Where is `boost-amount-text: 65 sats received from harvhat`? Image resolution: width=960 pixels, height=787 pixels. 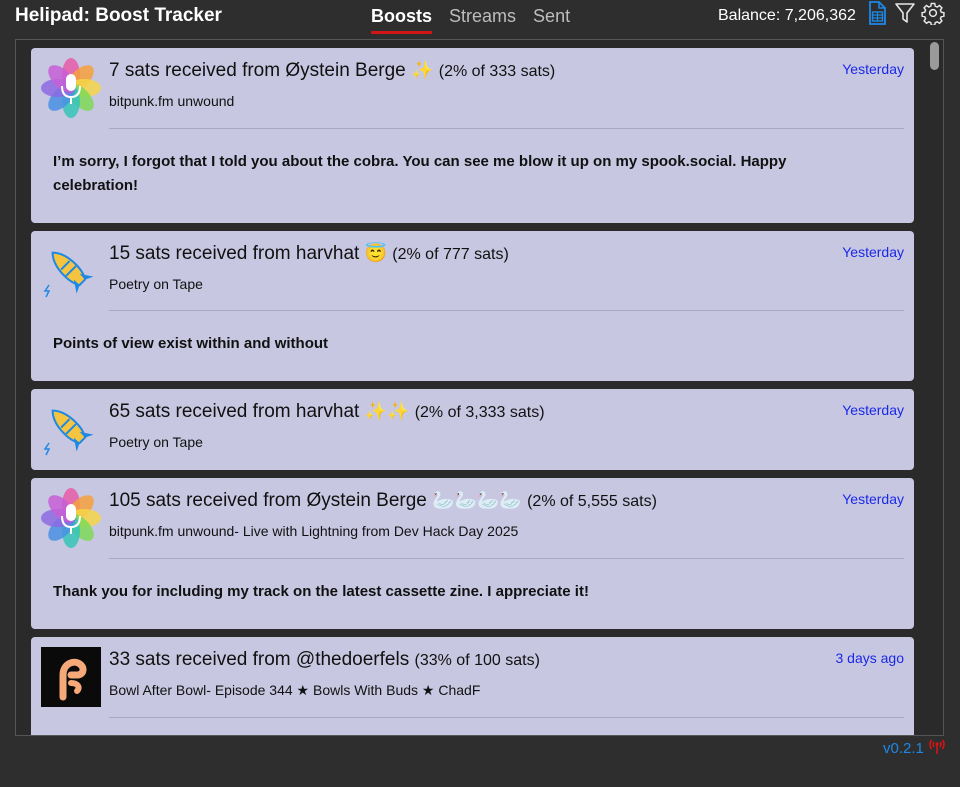 boost-amount-text: 65 sats received from harvhat is located at coordinates (234, 411).